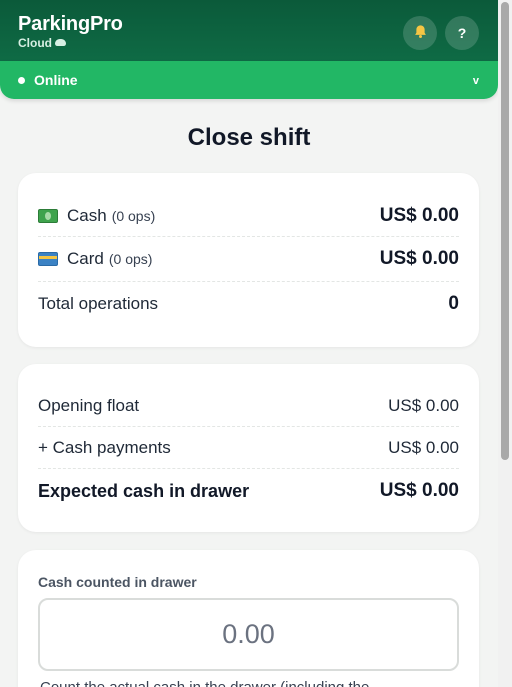 This screenshot has width=512, height=687. I want to click on help-icon: ?, so click(462, 33).